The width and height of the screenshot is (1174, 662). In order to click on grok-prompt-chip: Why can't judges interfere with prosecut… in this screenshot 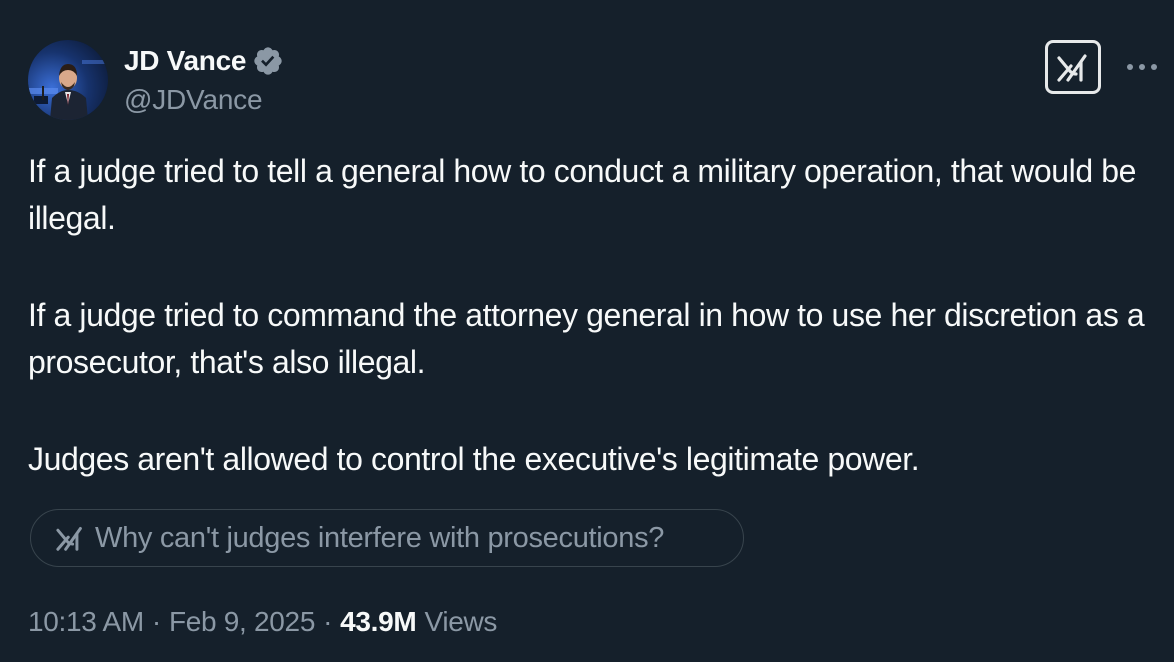, I will do `click(387, 538)`.